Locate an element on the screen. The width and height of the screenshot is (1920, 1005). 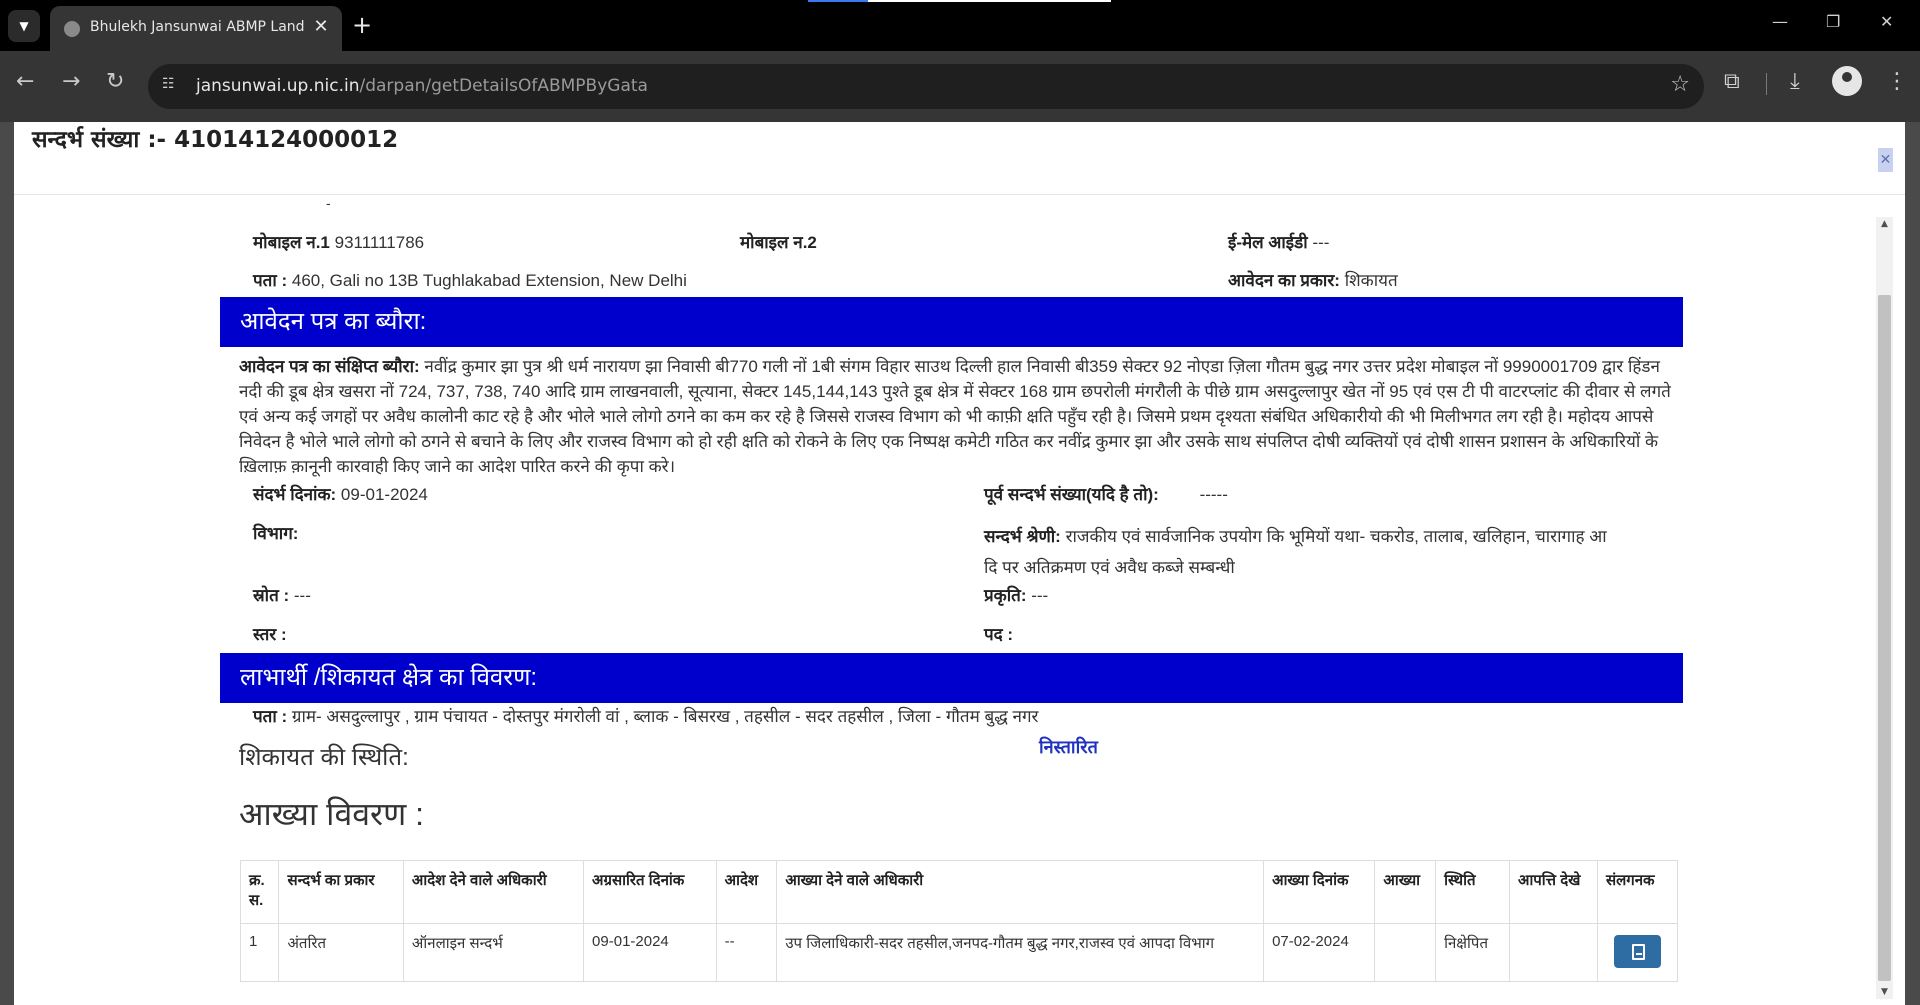
column-header: आख्या is located at coordinates (1405, 892).